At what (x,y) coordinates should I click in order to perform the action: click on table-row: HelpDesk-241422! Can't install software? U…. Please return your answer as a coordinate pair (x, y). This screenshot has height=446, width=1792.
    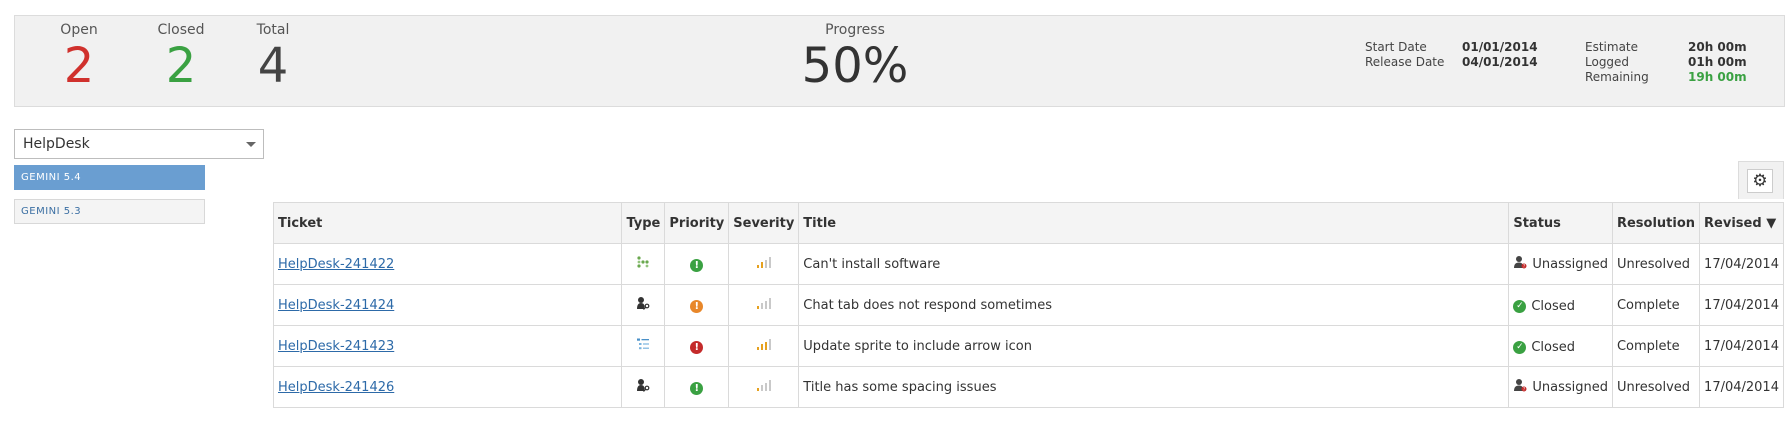
    Looking at the image, I should click on (1028, 264).